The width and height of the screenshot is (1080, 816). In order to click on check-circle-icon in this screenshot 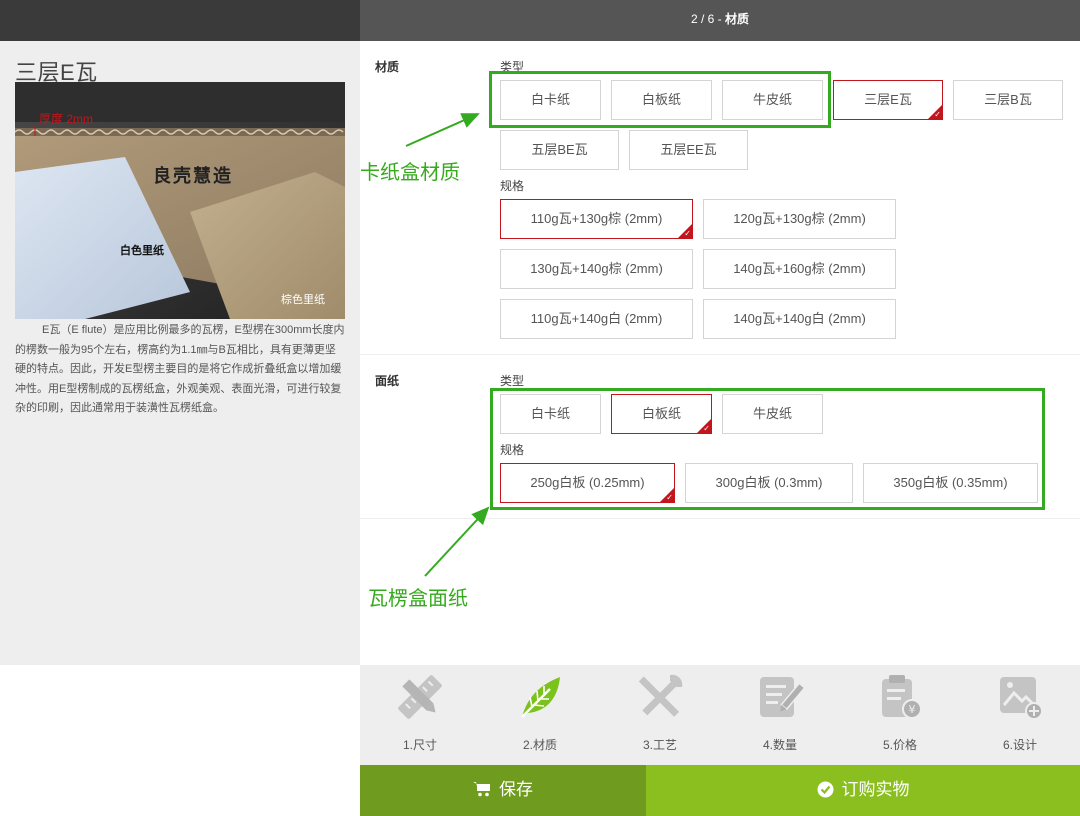, I will do `click(825, 789)`.